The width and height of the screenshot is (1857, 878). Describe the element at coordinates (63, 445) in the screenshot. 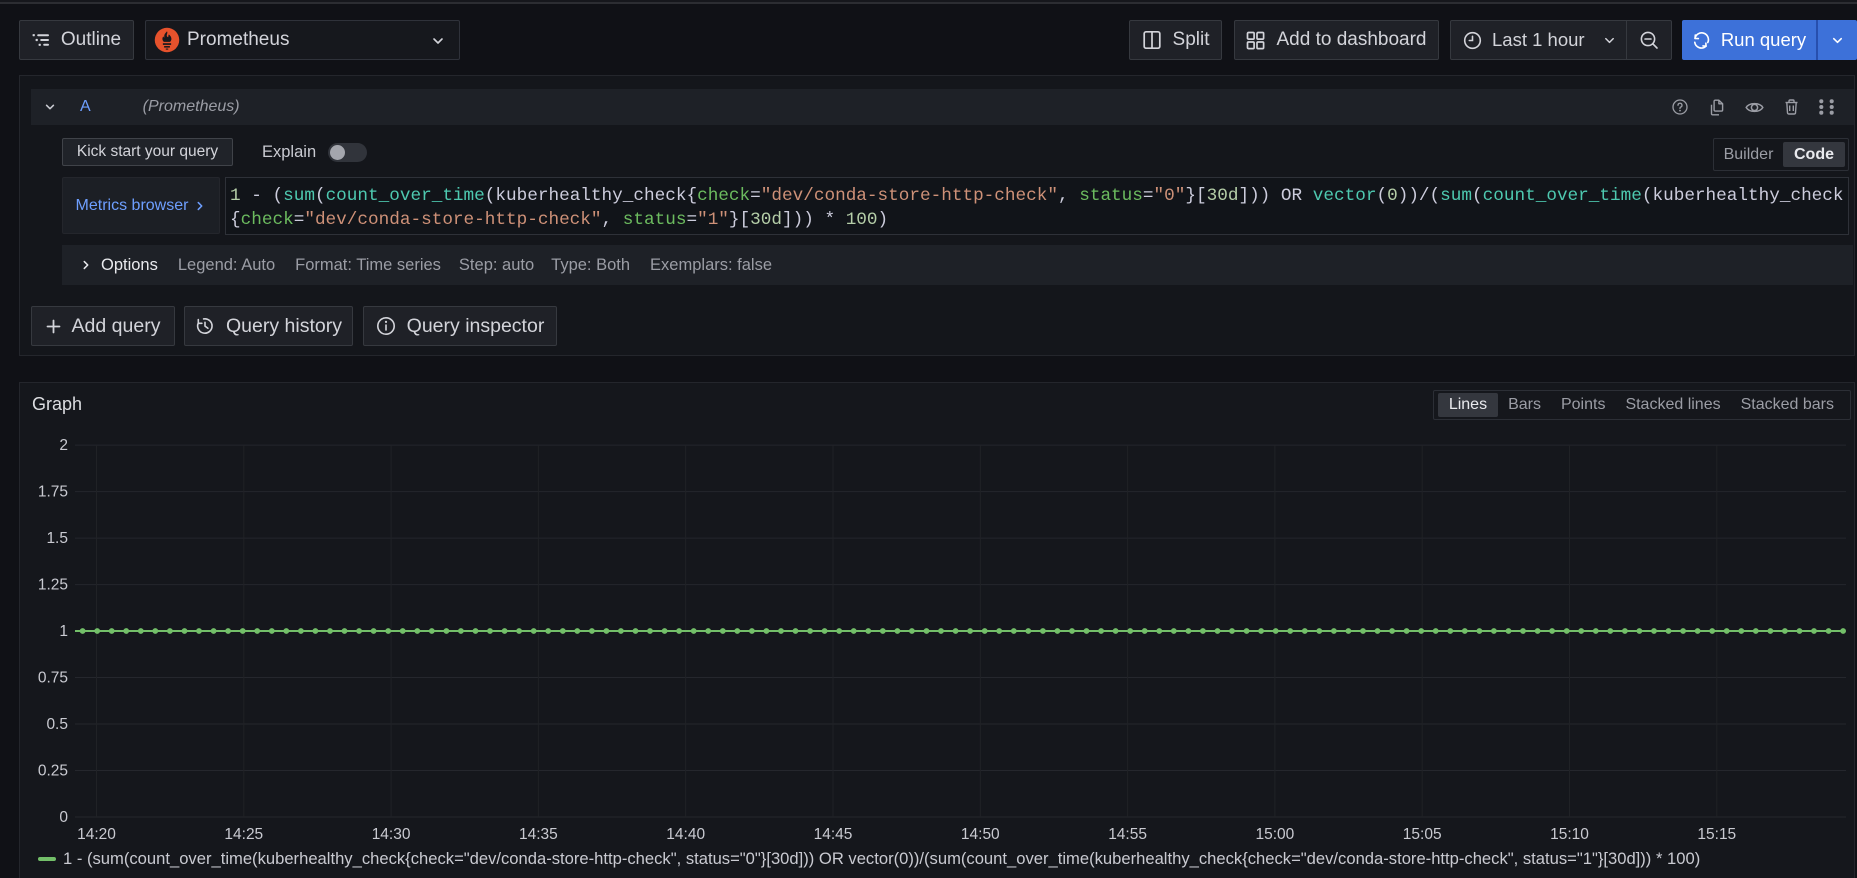

I see `svg-text: 2` at that location.